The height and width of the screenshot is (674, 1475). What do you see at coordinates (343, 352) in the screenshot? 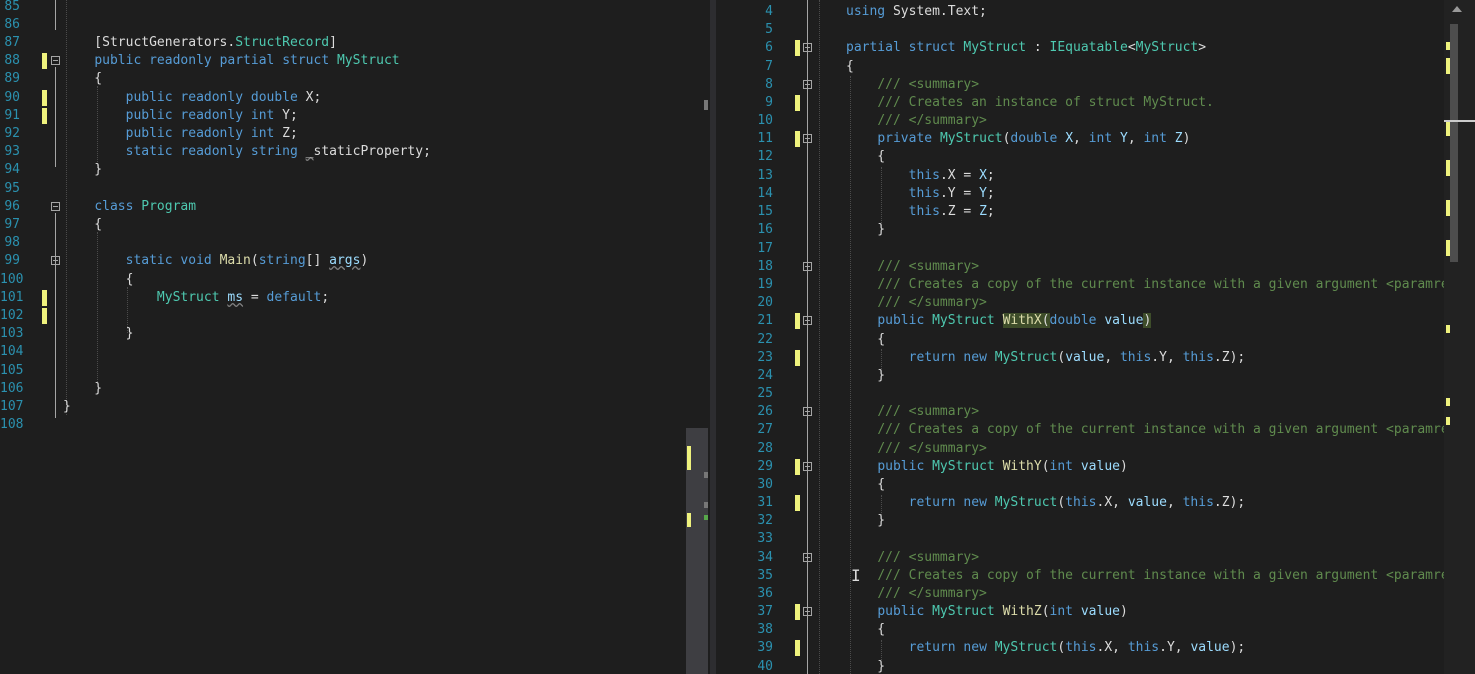
I see `code-line: 104` at bounding box center [343, 352].